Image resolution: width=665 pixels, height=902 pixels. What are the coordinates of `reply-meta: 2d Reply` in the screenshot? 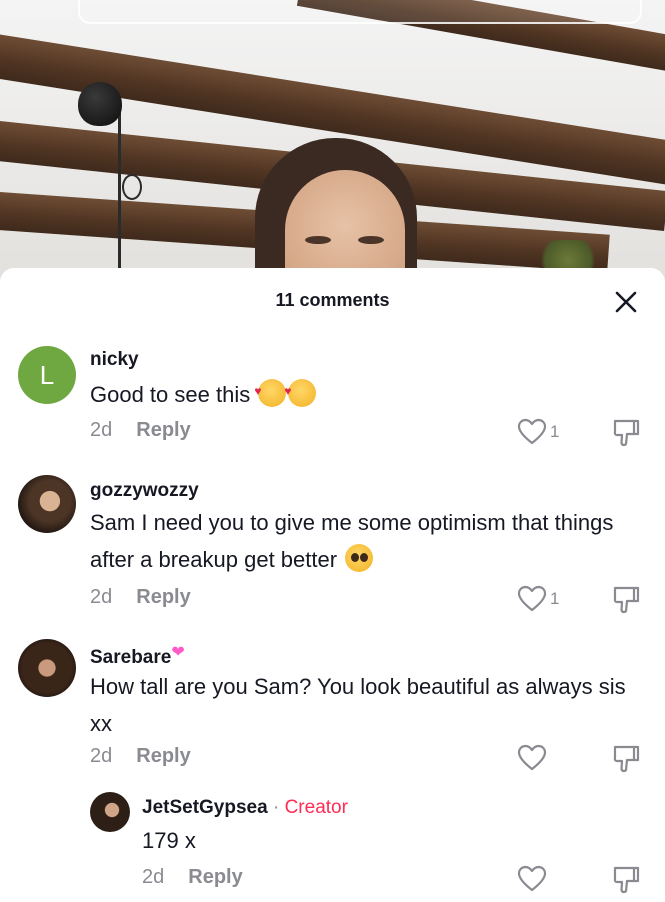 It's located at (192, 877).